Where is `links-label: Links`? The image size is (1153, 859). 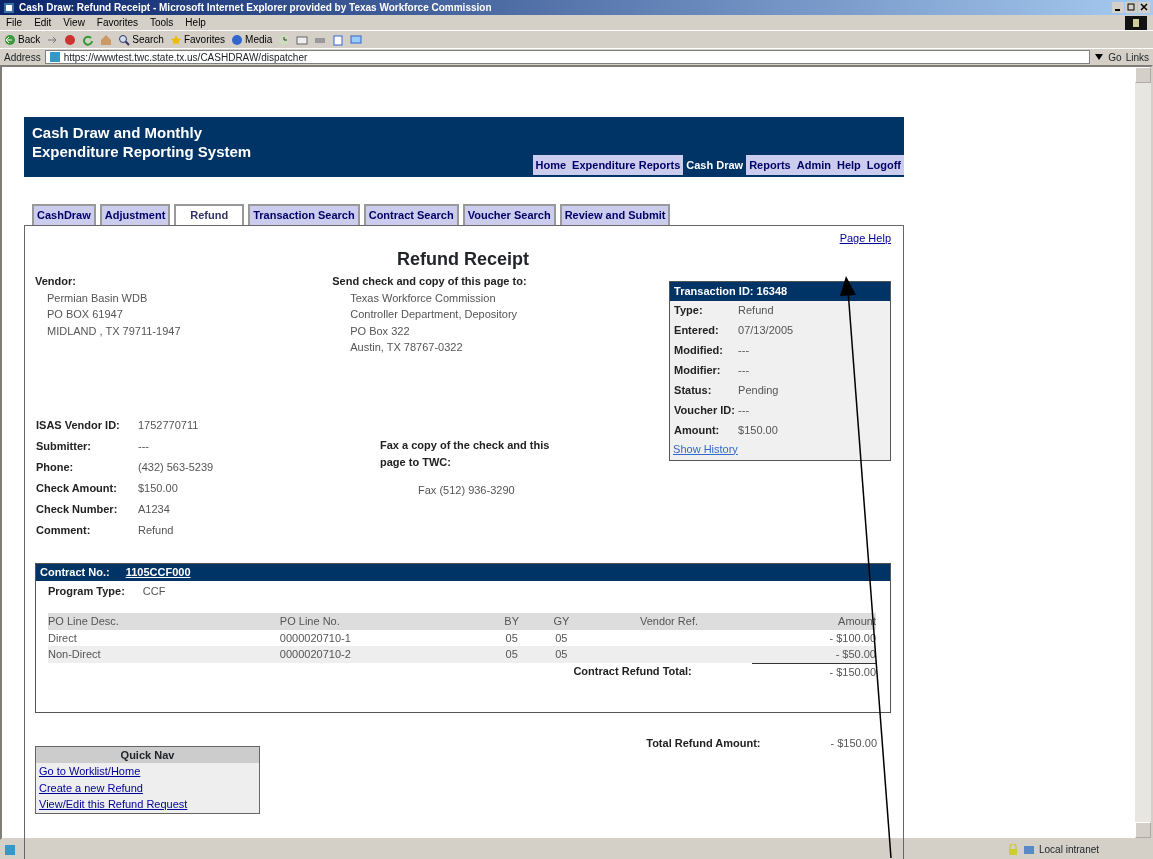 links-label: Links is located at coordinates (1137, 57).